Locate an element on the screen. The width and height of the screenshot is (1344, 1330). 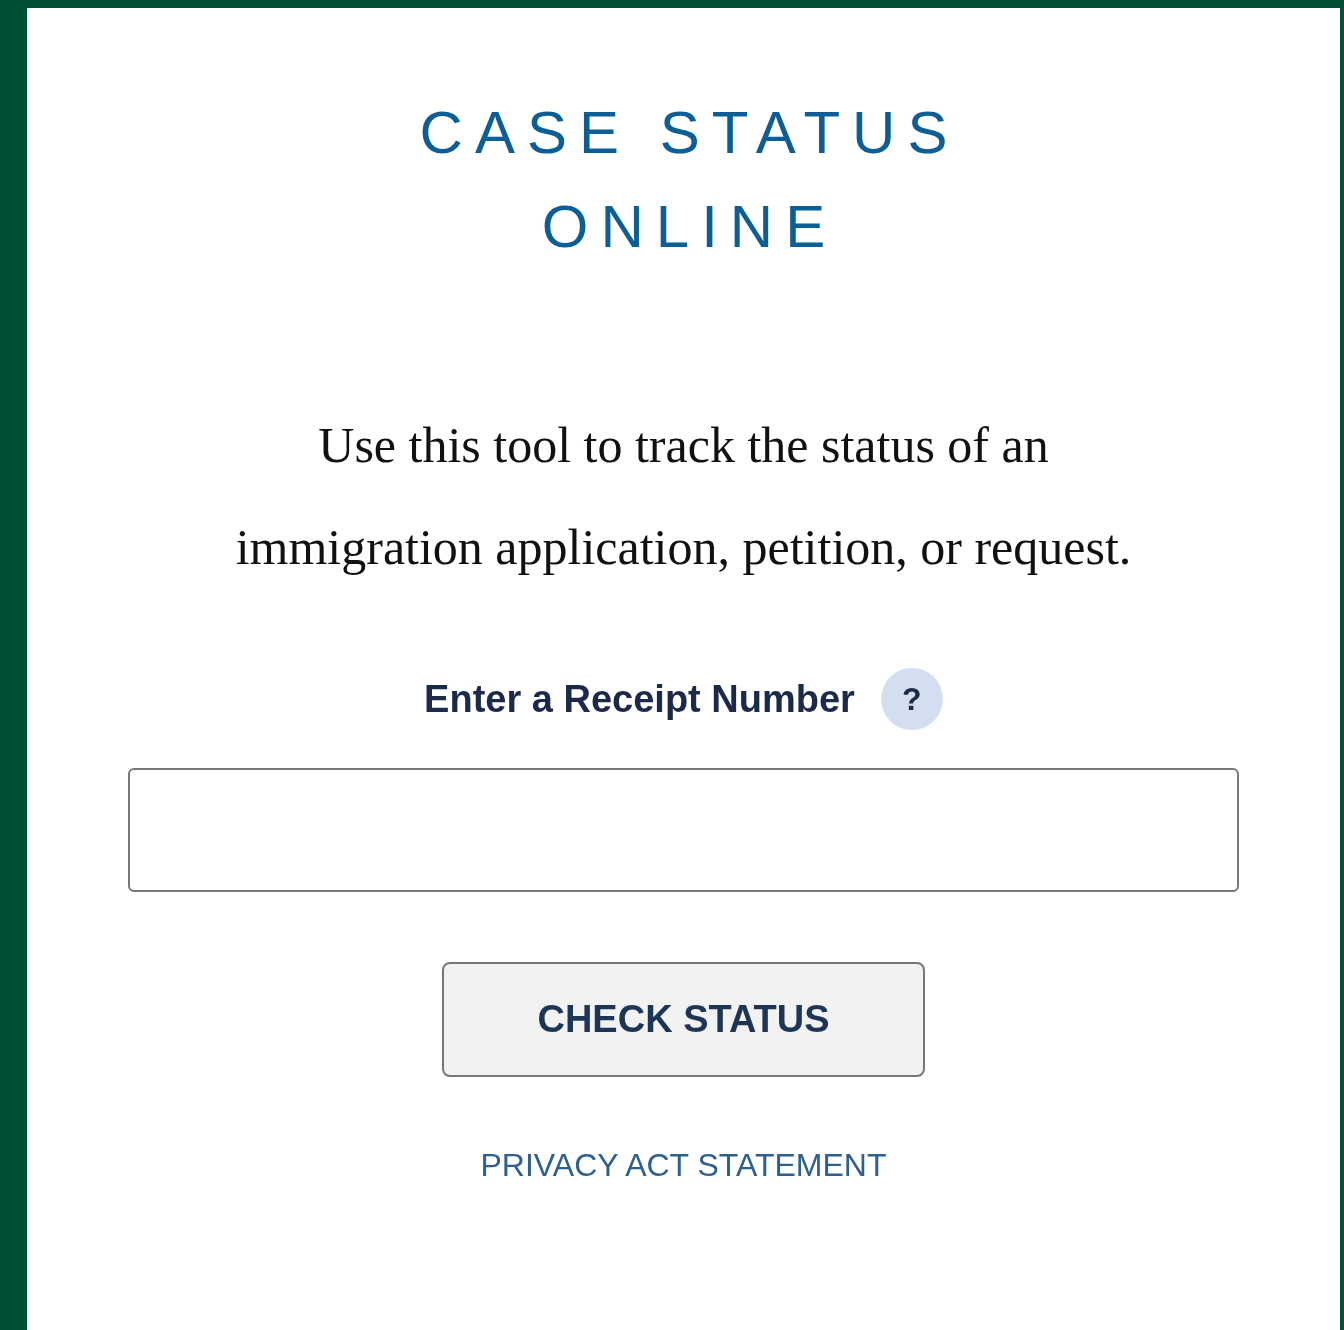
receipt-label: Enter a Receipt Number is located at coordinates (639, 699).